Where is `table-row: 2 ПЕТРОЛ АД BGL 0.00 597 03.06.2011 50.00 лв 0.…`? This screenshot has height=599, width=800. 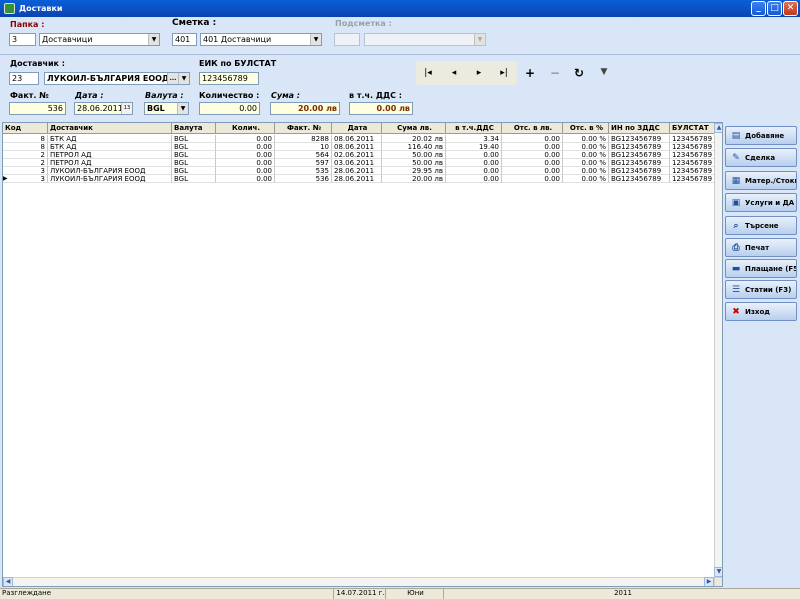
table-row: 2 ПЕТРОЛ АД BGL 0.00 597 03.06.2011 50.00 лв 0.… is located at coordinates (359, 163).